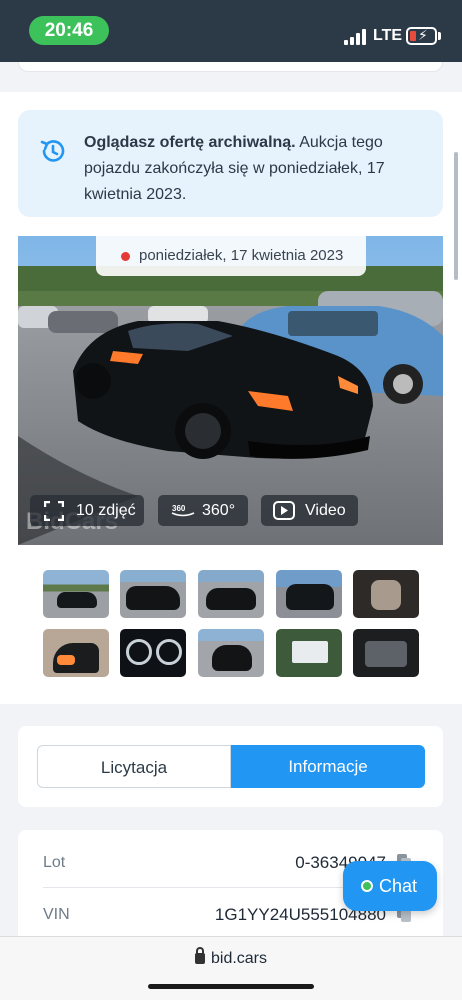  I want to click on previous-card, so click(230, 67).